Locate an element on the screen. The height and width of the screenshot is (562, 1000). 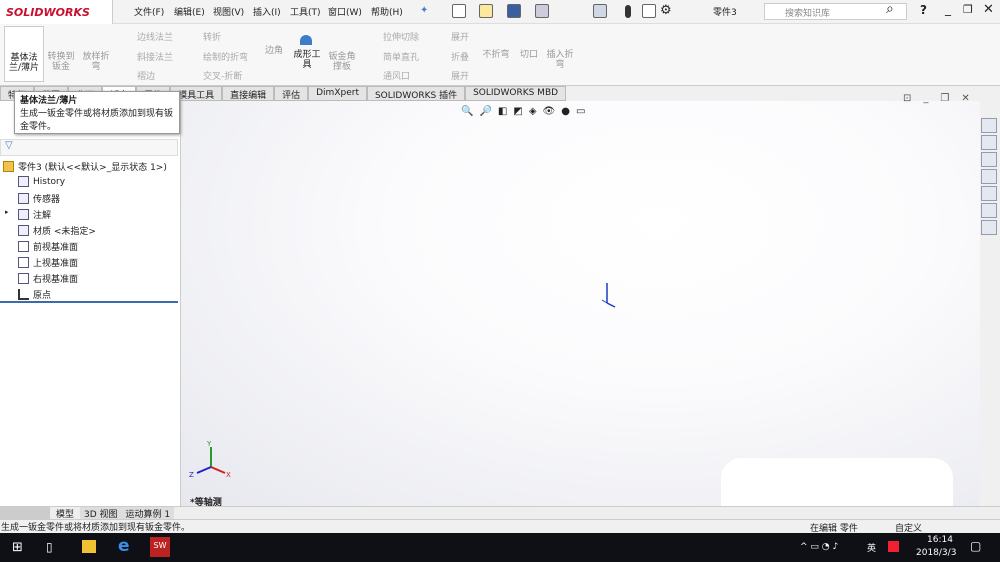
base-flange-button: 基体法兰/薄片 is located at coordinates (24, 54).